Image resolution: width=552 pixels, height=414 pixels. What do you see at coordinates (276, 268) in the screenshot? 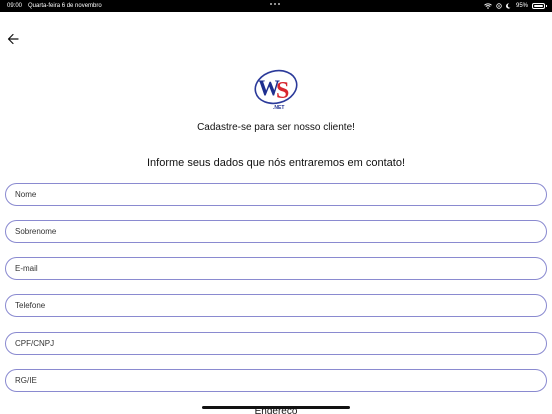
I see `email-input` at bounding box center [276, 268].